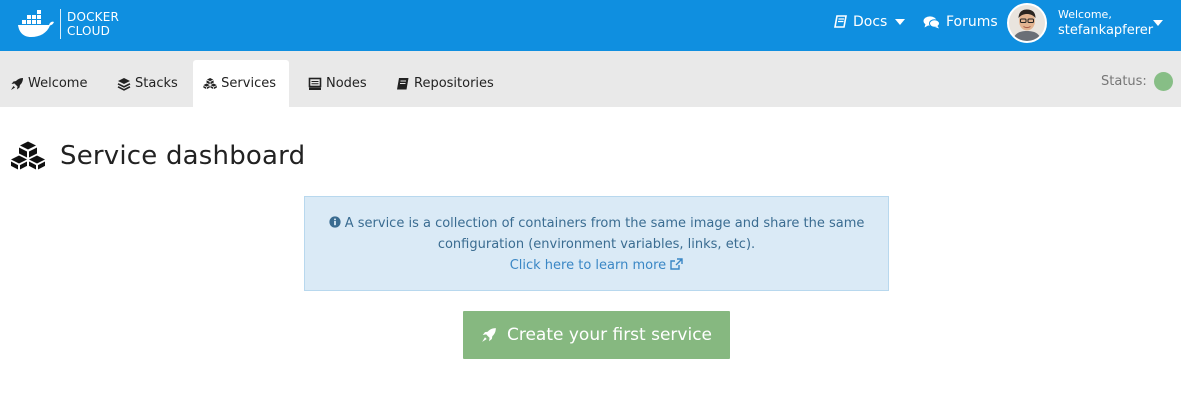  Describe the element at coordinates (676, 264) in the screenshot. I see `external-link-icon` at that location.